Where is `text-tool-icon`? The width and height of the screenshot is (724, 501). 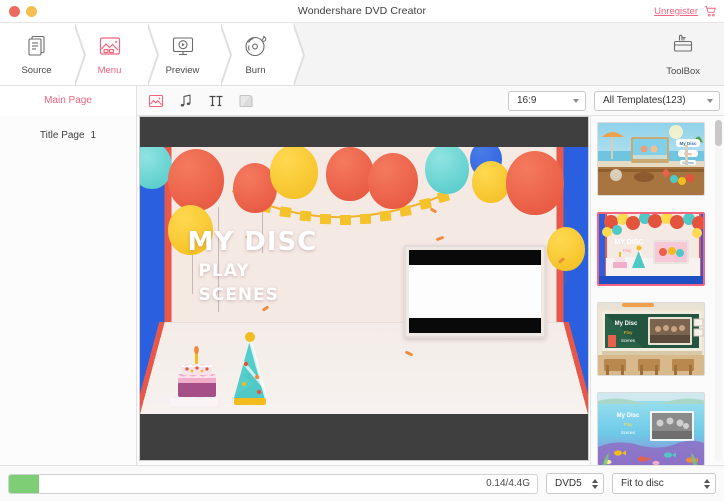
text-tool-icon is located at coordinates (216, 101).